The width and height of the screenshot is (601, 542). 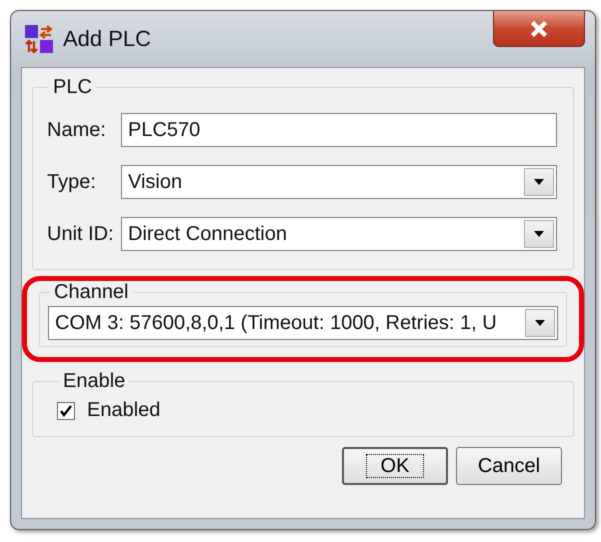 I want to click on dropdown-field: Vision, so click(x=339, y=182).